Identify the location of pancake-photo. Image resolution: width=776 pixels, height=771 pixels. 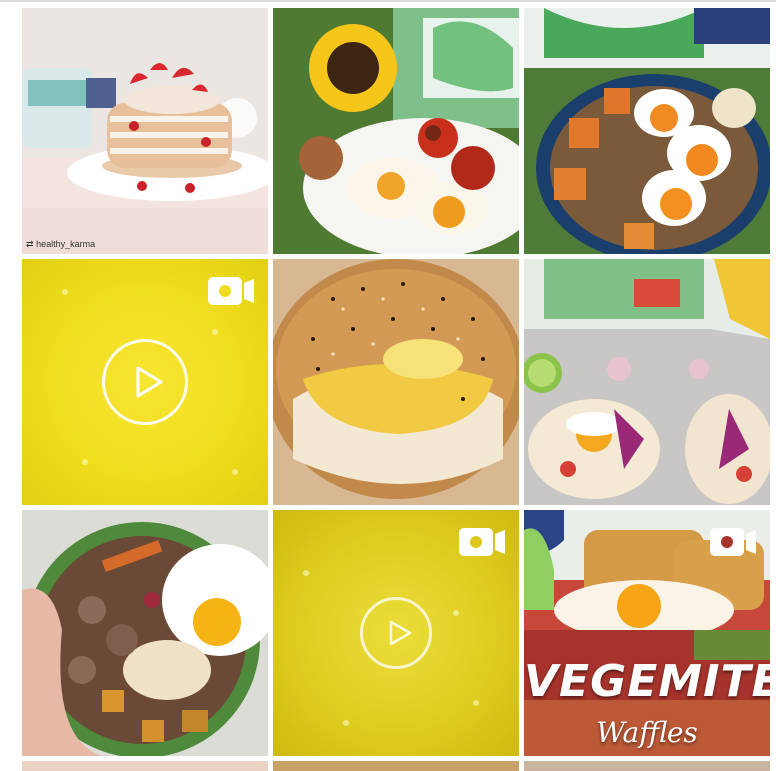
(145, 131).